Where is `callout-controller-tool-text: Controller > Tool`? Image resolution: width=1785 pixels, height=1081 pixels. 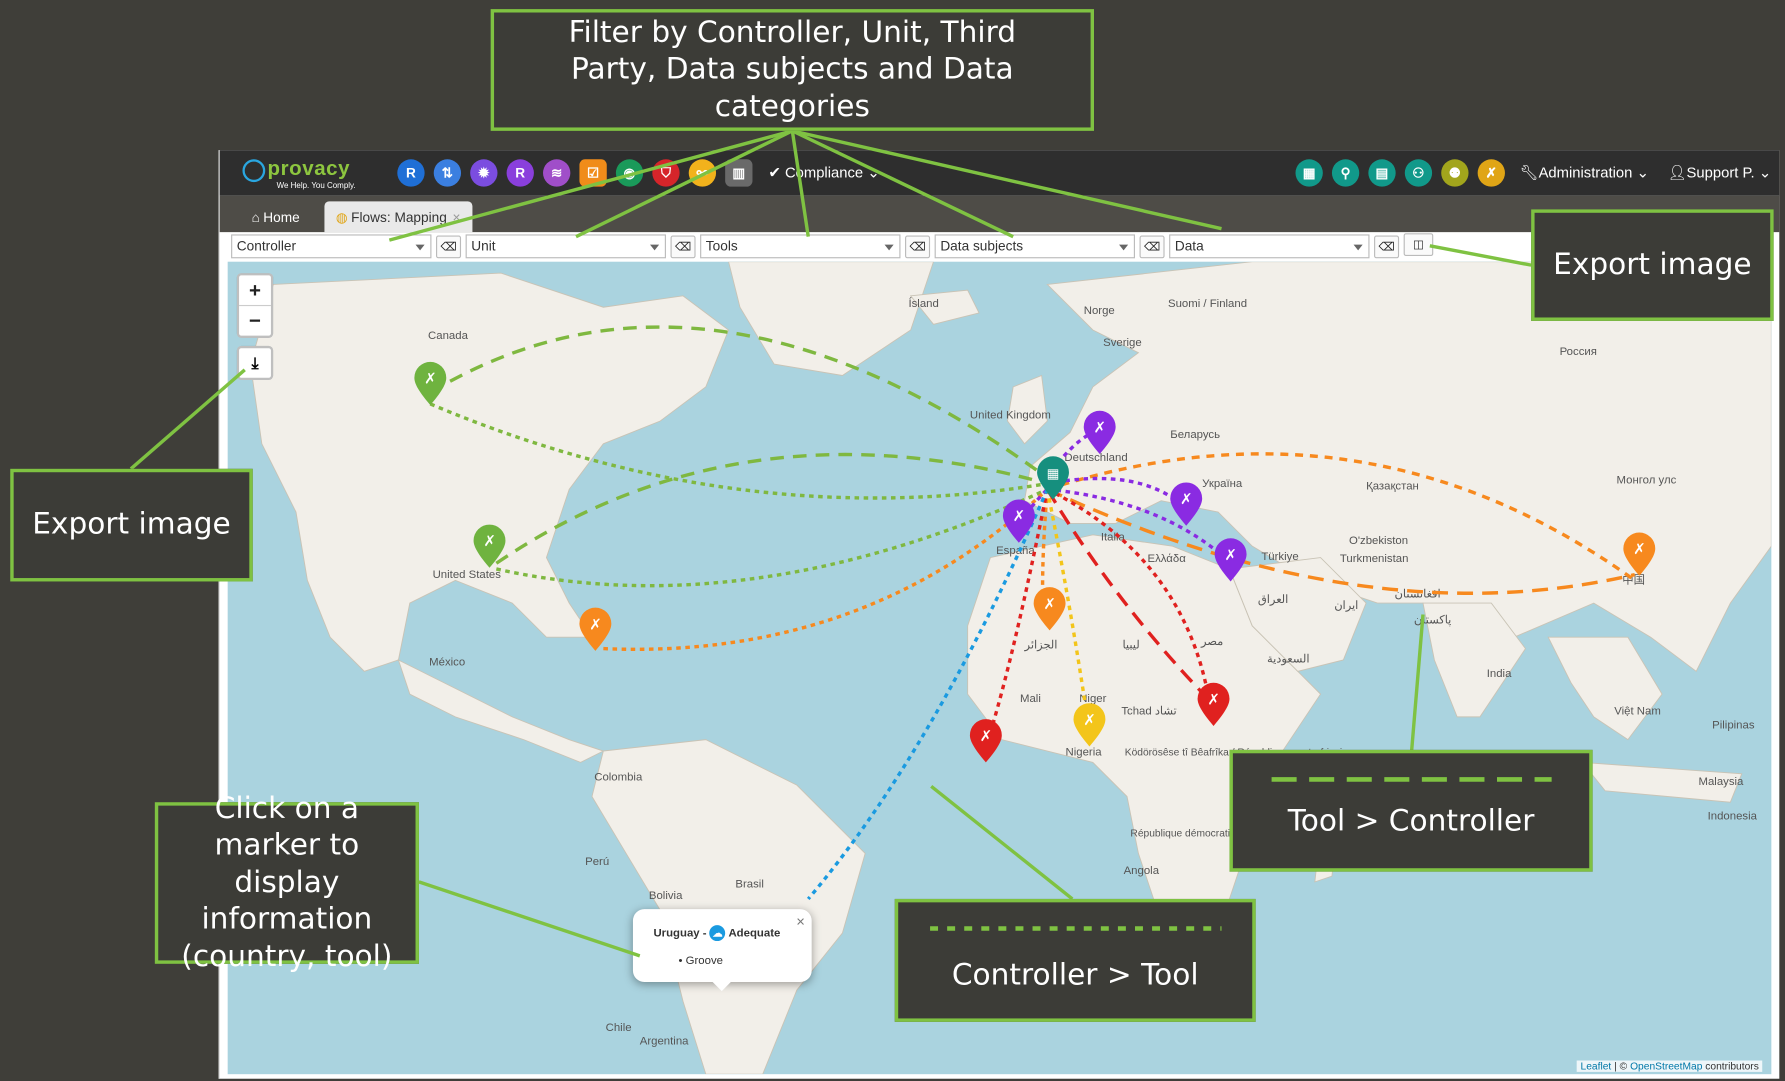 callout-controller-tool-text: Controller > Tool is located at coordinates (1075, 975).